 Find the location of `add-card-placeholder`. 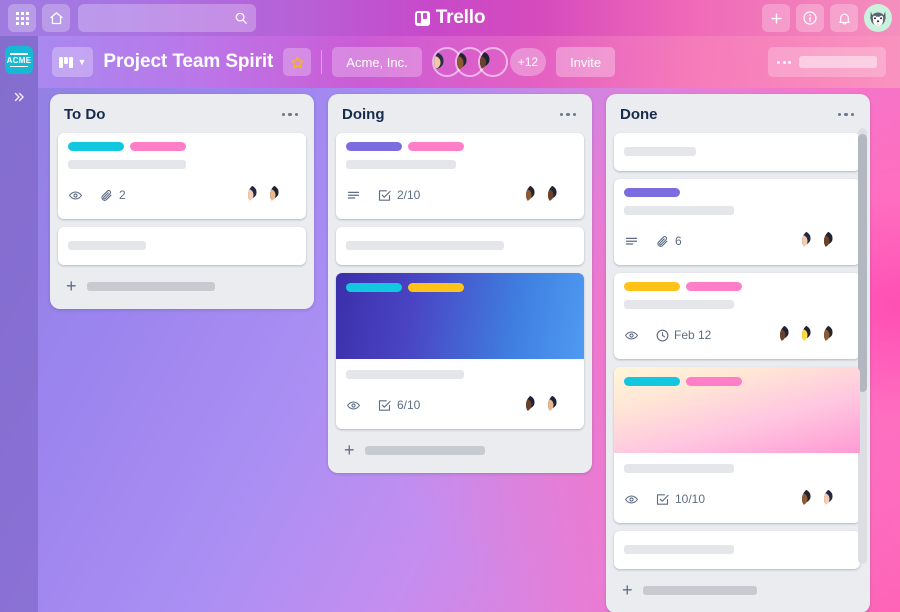

add-card-placeholder is located at coordinates (424, 450).